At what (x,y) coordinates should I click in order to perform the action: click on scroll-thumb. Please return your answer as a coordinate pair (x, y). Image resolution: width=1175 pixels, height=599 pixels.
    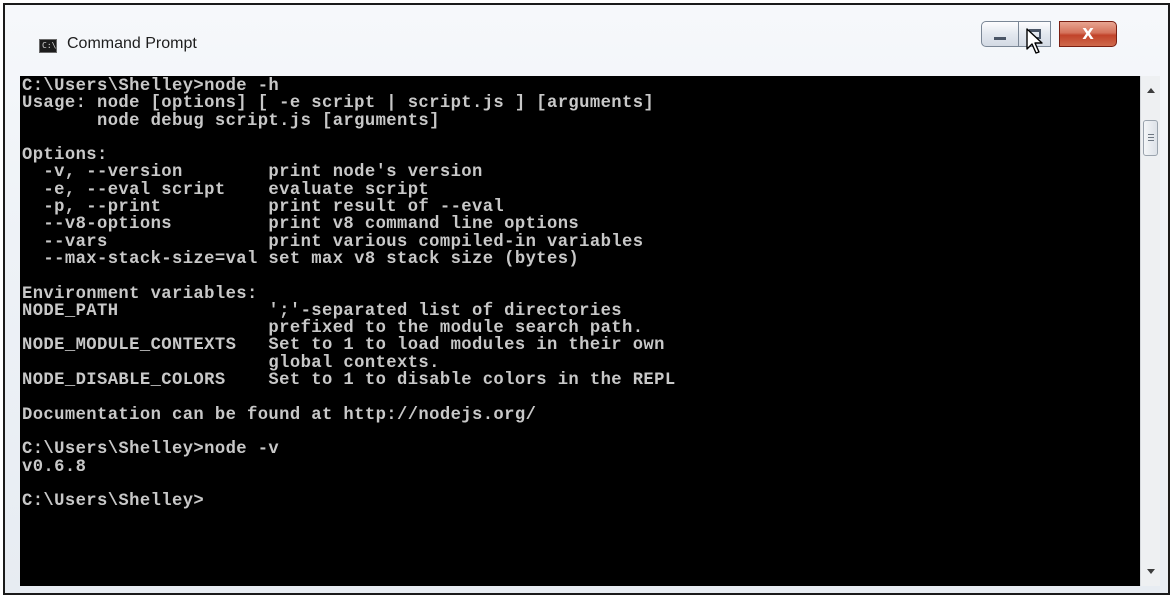
    Looking at the image, I should click on (1150, 138).